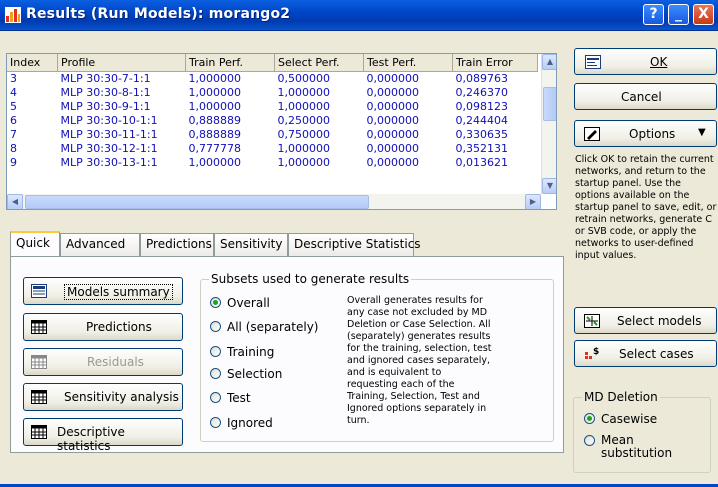 The height and width of the screenshot is (487, 718). What do you see at coordinates (482, 78) in the screenshot?
I see `cell-train-error: 0,089763` at bounding box center [482, 78].